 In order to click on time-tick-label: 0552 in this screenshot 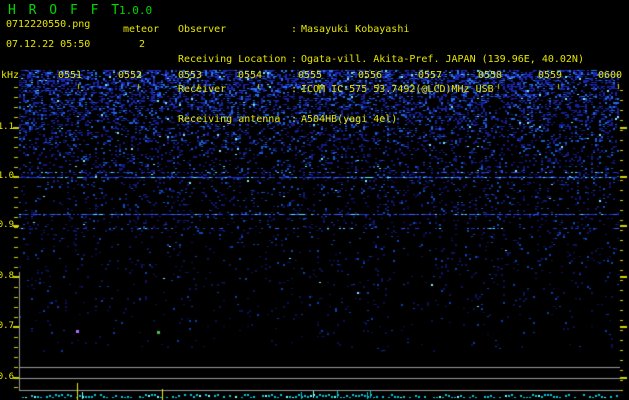, I will do `click(130, 75)`.